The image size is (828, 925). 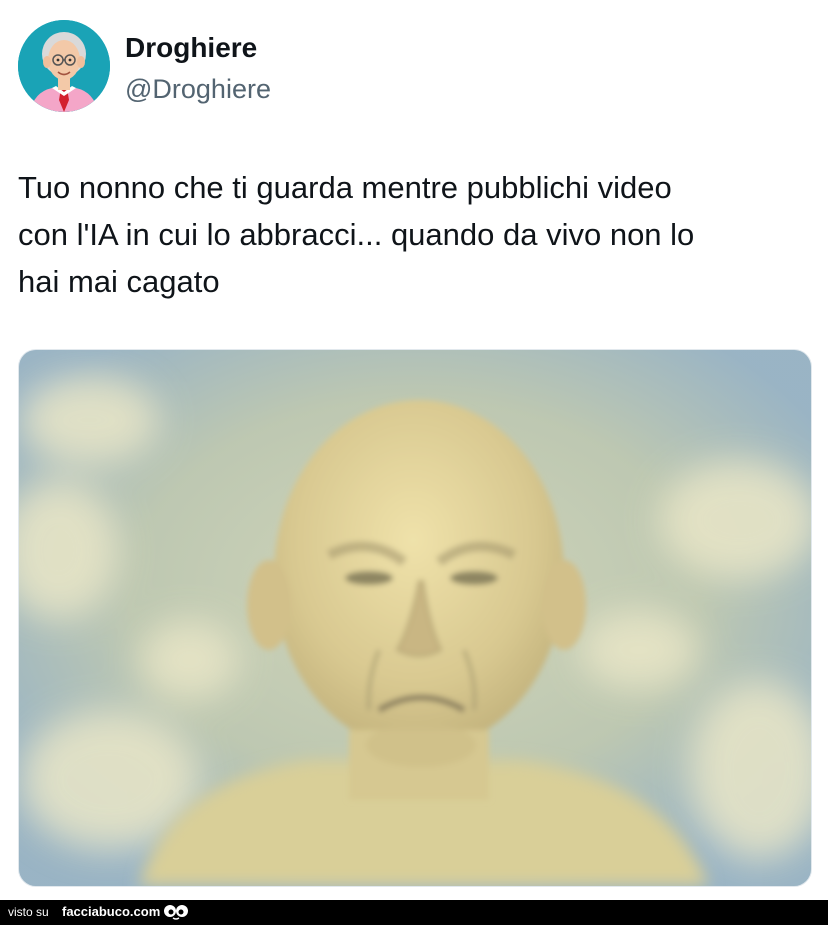 What do you see at coordinates (111, 911) in the screenshot?
I see `watermark-site: facciabuco.com` at bounding box center [111, 911].